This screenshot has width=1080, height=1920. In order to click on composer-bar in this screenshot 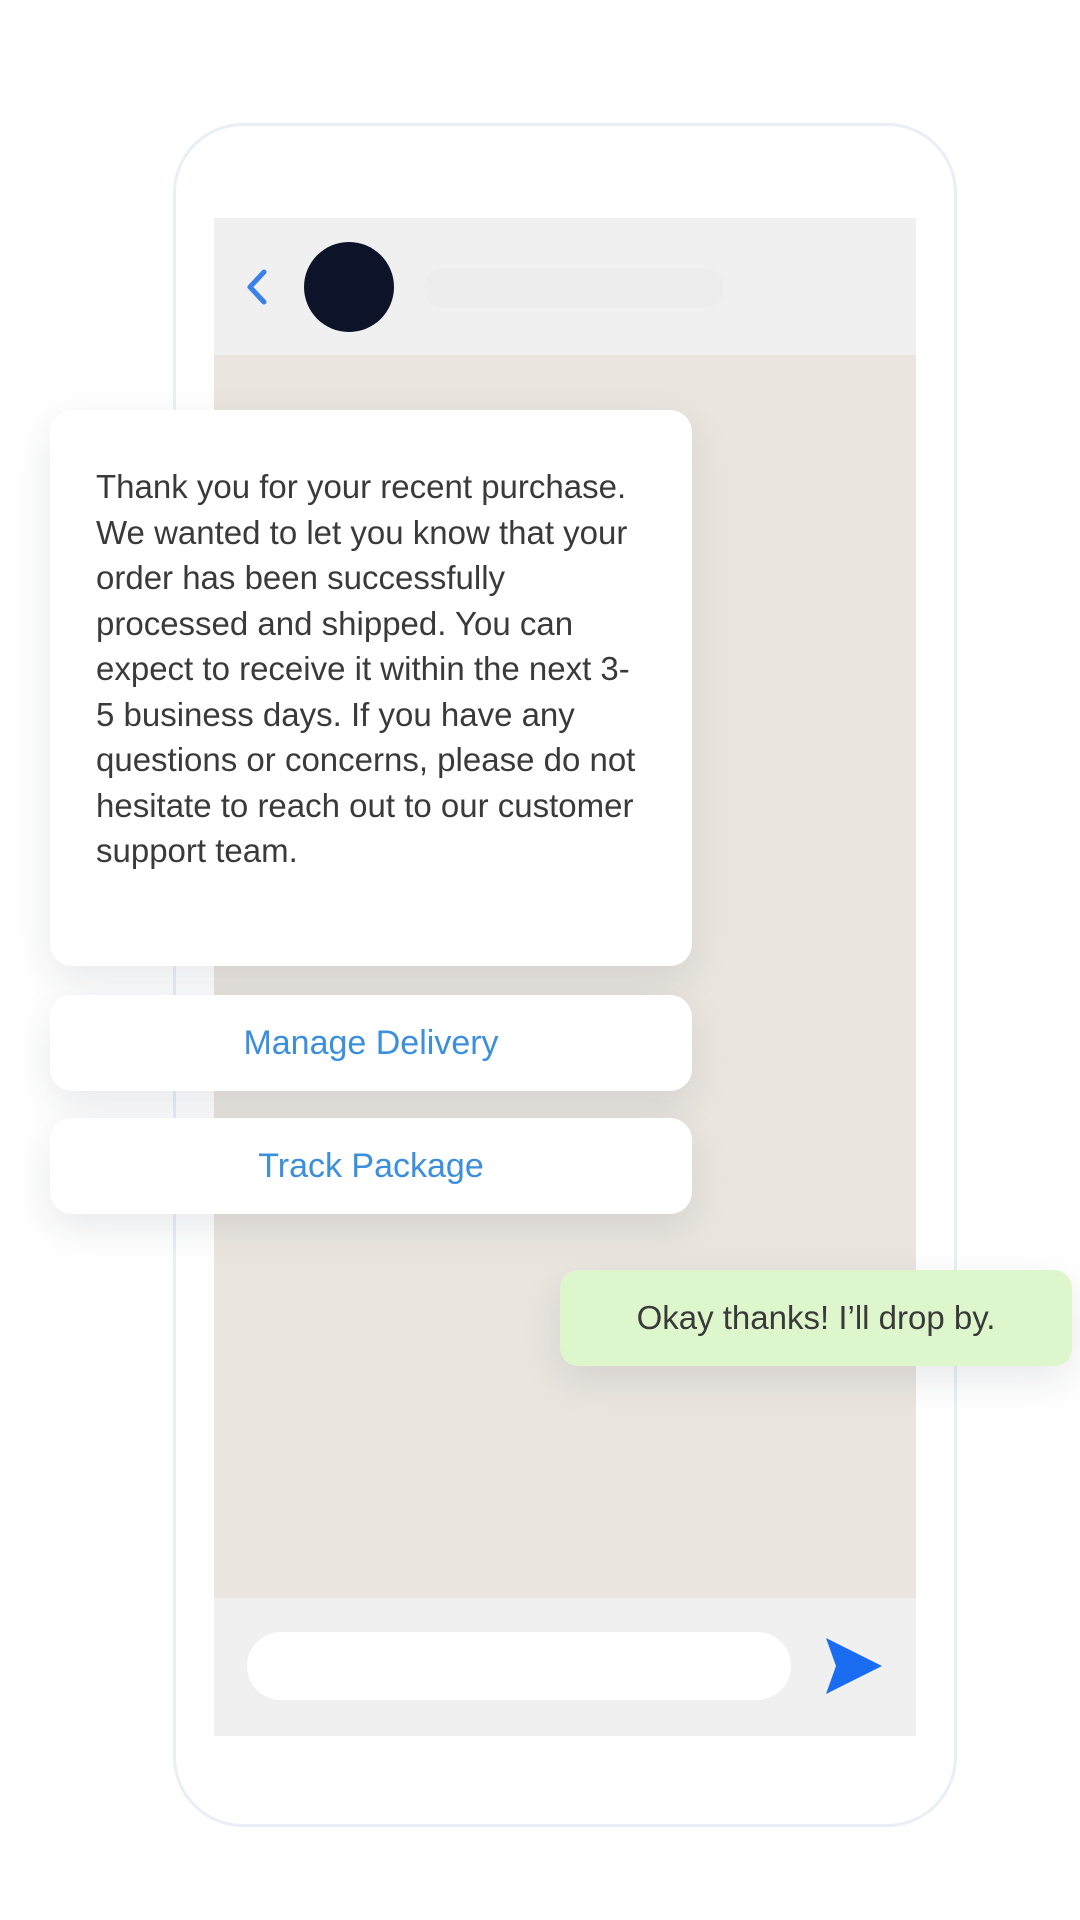, I will do `click(565, 1667)`.